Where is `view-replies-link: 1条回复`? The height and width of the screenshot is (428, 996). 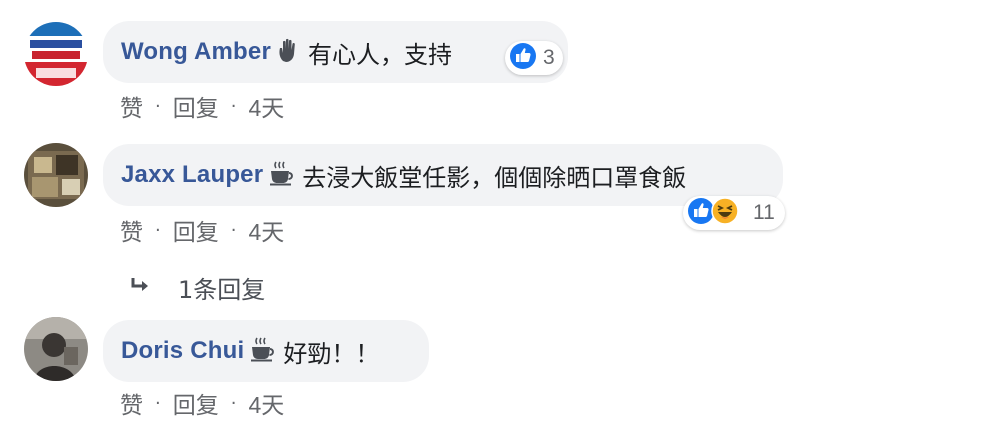
view-replies-link: 1条回复 is located at coordinates (197, 287).